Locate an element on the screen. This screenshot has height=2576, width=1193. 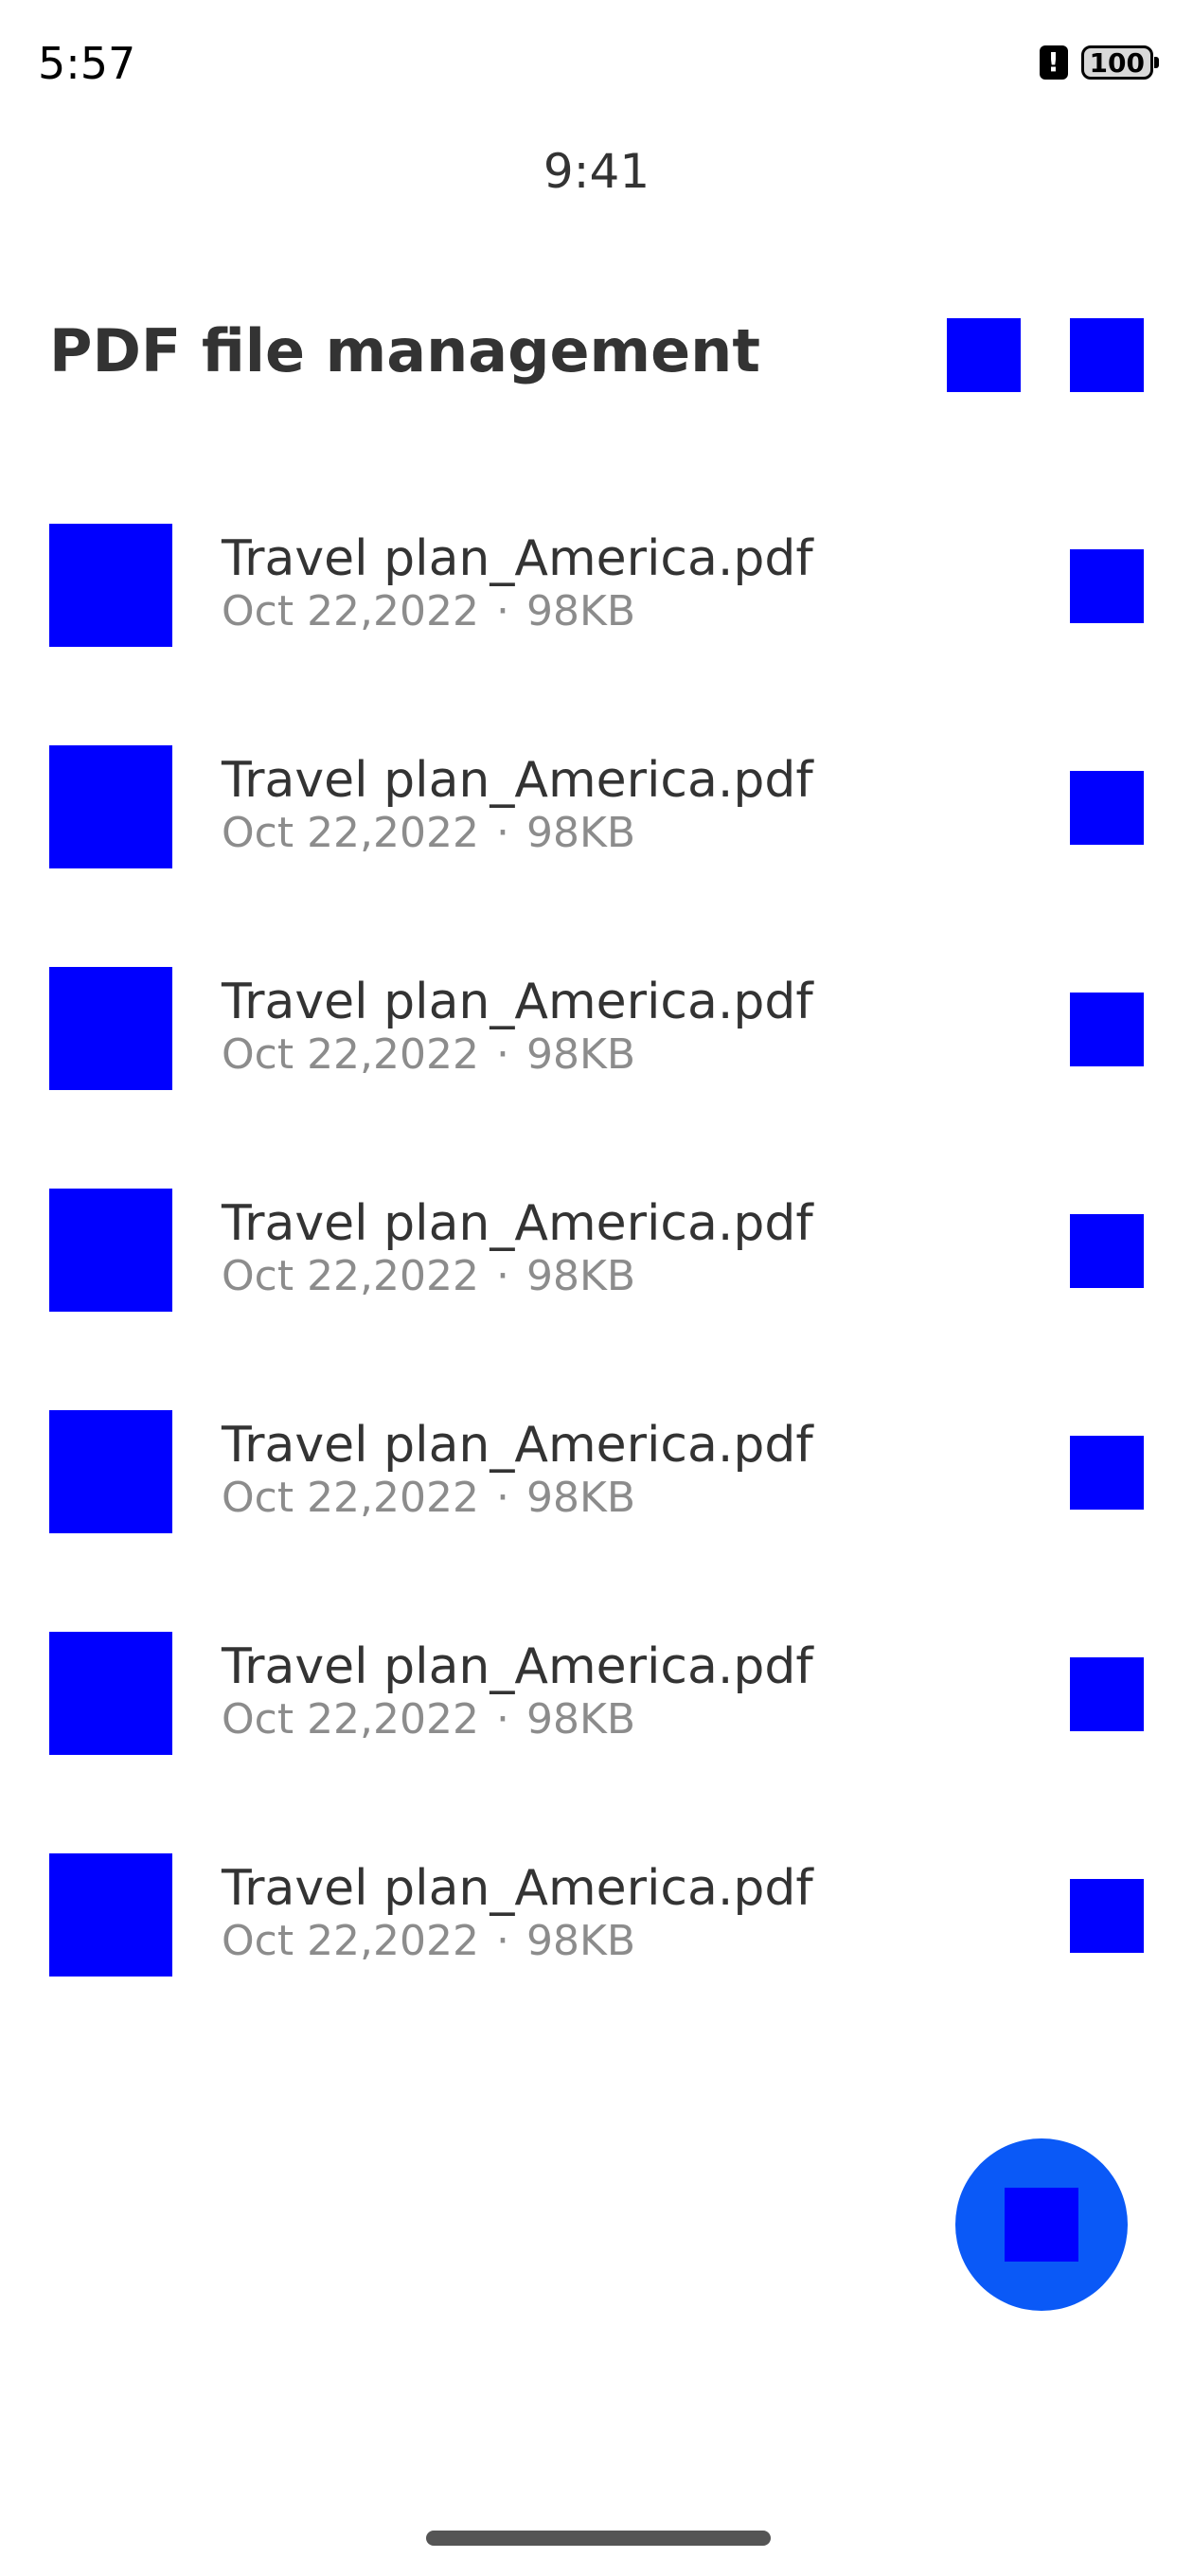
home-indicator is located at coordinates (598, 2538).